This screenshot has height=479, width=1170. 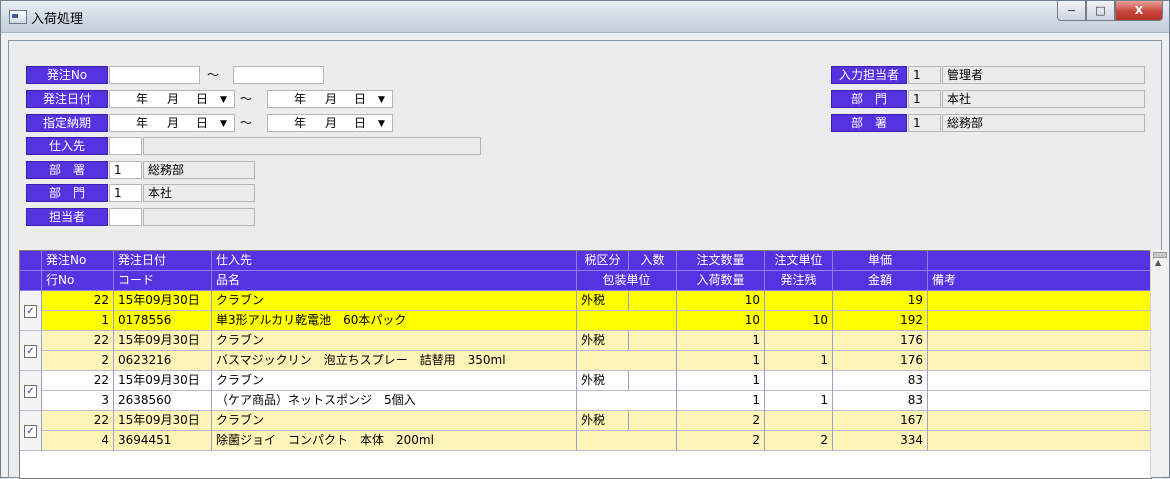 What do you see at coordinates (163, 401) in the screenshot?
I see `table-cell: 2638560` at bounding box center [163, 401].